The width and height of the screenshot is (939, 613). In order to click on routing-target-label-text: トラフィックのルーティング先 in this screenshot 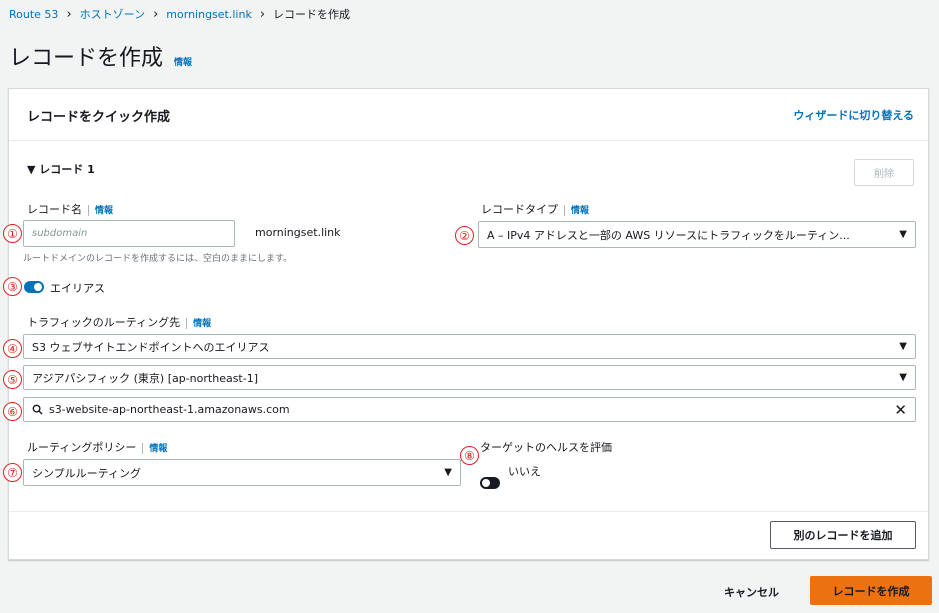, I will do `click(104, 322)`.